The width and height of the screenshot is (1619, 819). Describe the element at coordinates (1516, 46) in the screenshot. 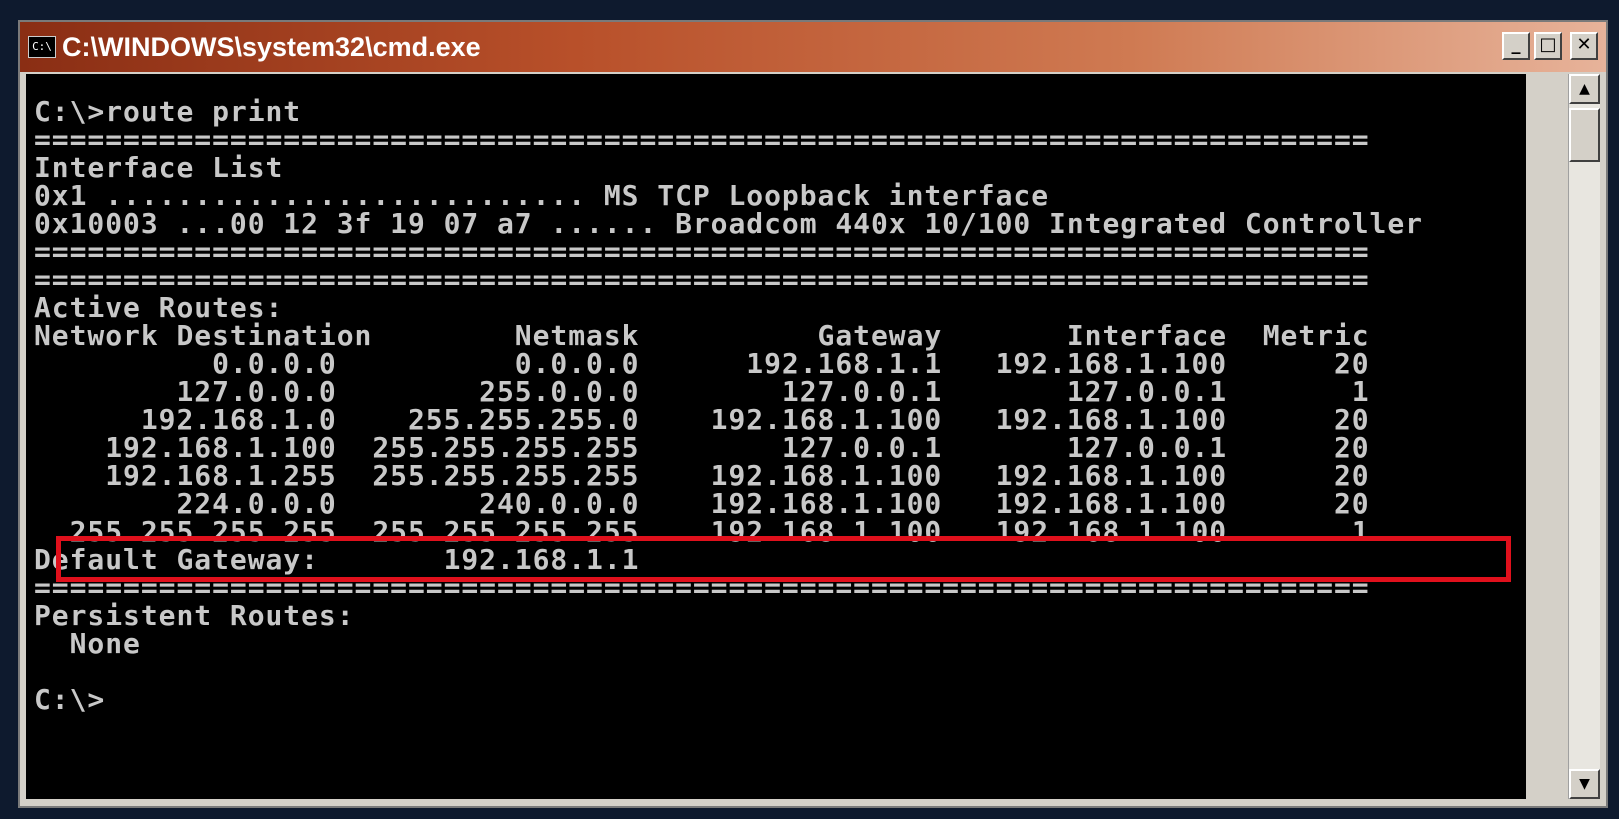

I see `minimize-button: _` at that location.